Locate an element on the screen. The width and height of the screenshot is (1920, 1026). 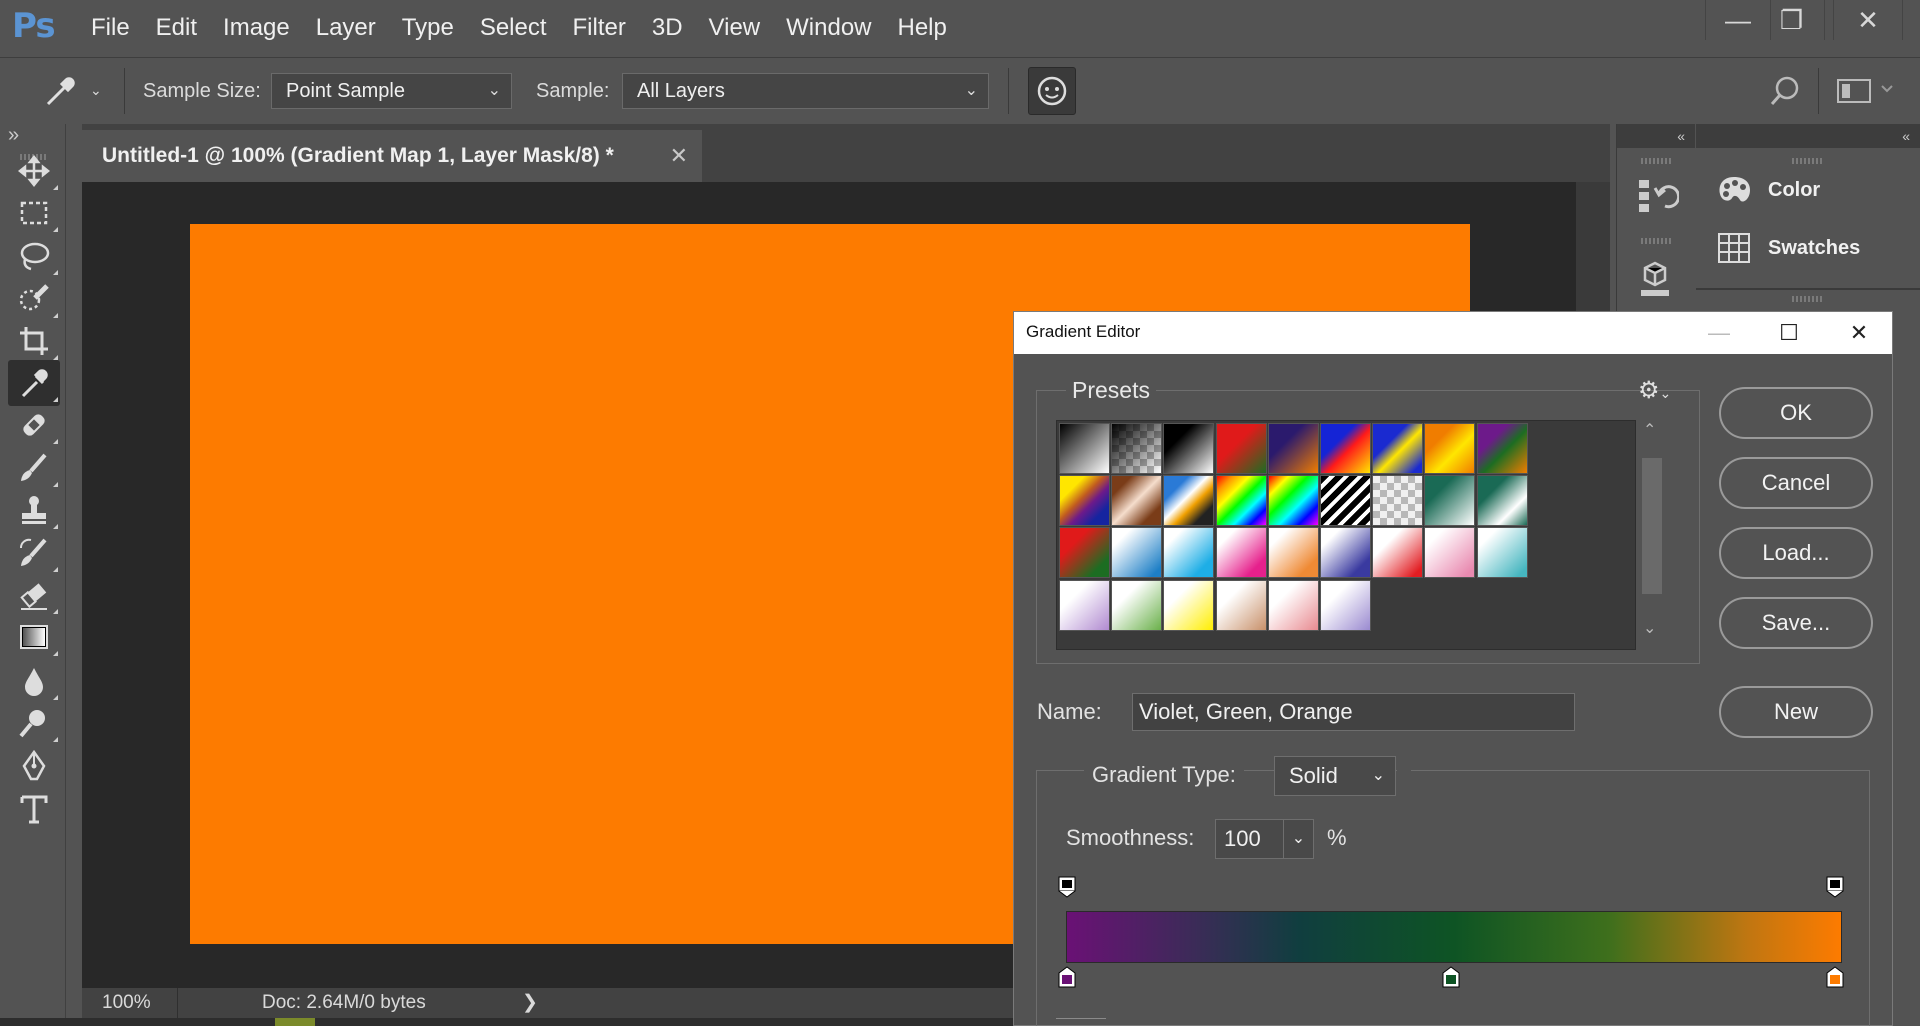
name-input: Violet, Green, Orange is located at coordinates (1353, 712).